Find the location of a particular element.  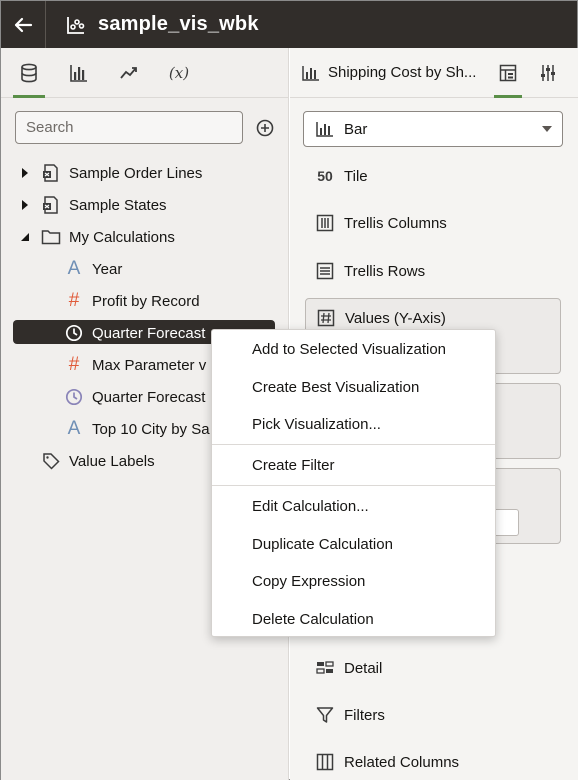

menu-item-copy-expression: Copy Expression is located at coordinates (308, 581).